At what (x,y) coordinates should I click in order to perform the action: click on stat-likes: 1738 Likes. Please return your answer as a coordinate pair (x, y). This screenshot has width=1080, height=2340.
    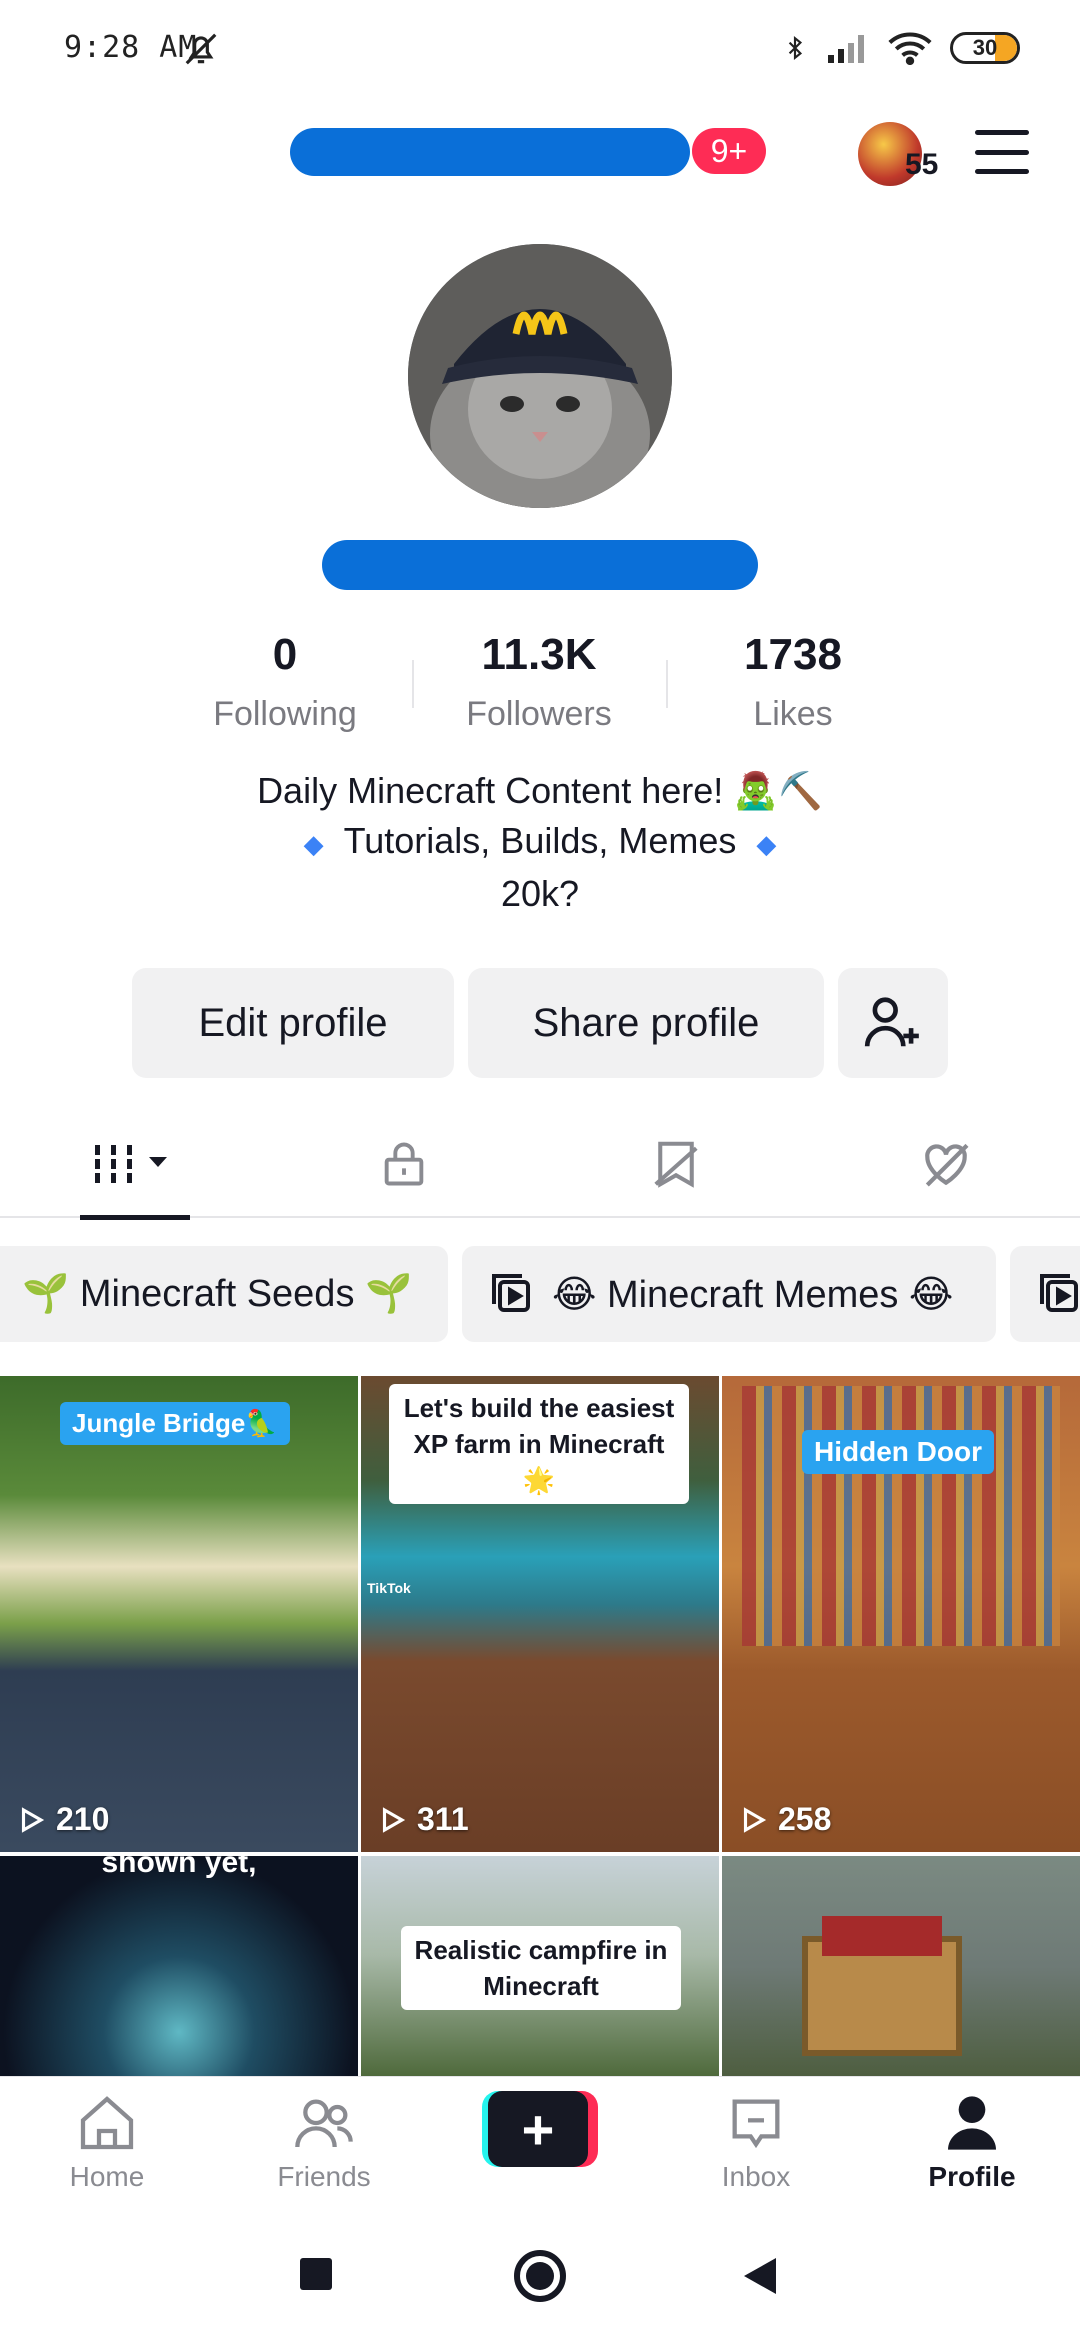
    Looking at the image, I should click on (793, 683).